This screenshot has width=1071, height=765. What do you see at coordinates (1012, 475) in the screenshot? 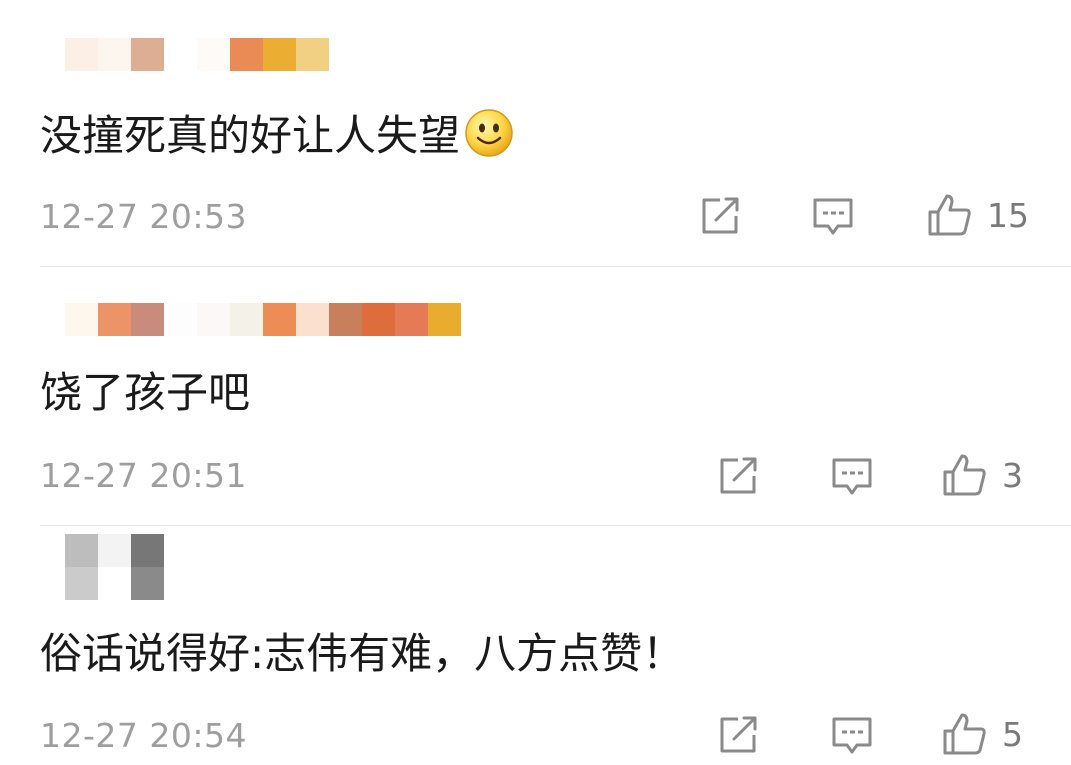
I see `like-count: 3` at bounding box center [1012, 475].